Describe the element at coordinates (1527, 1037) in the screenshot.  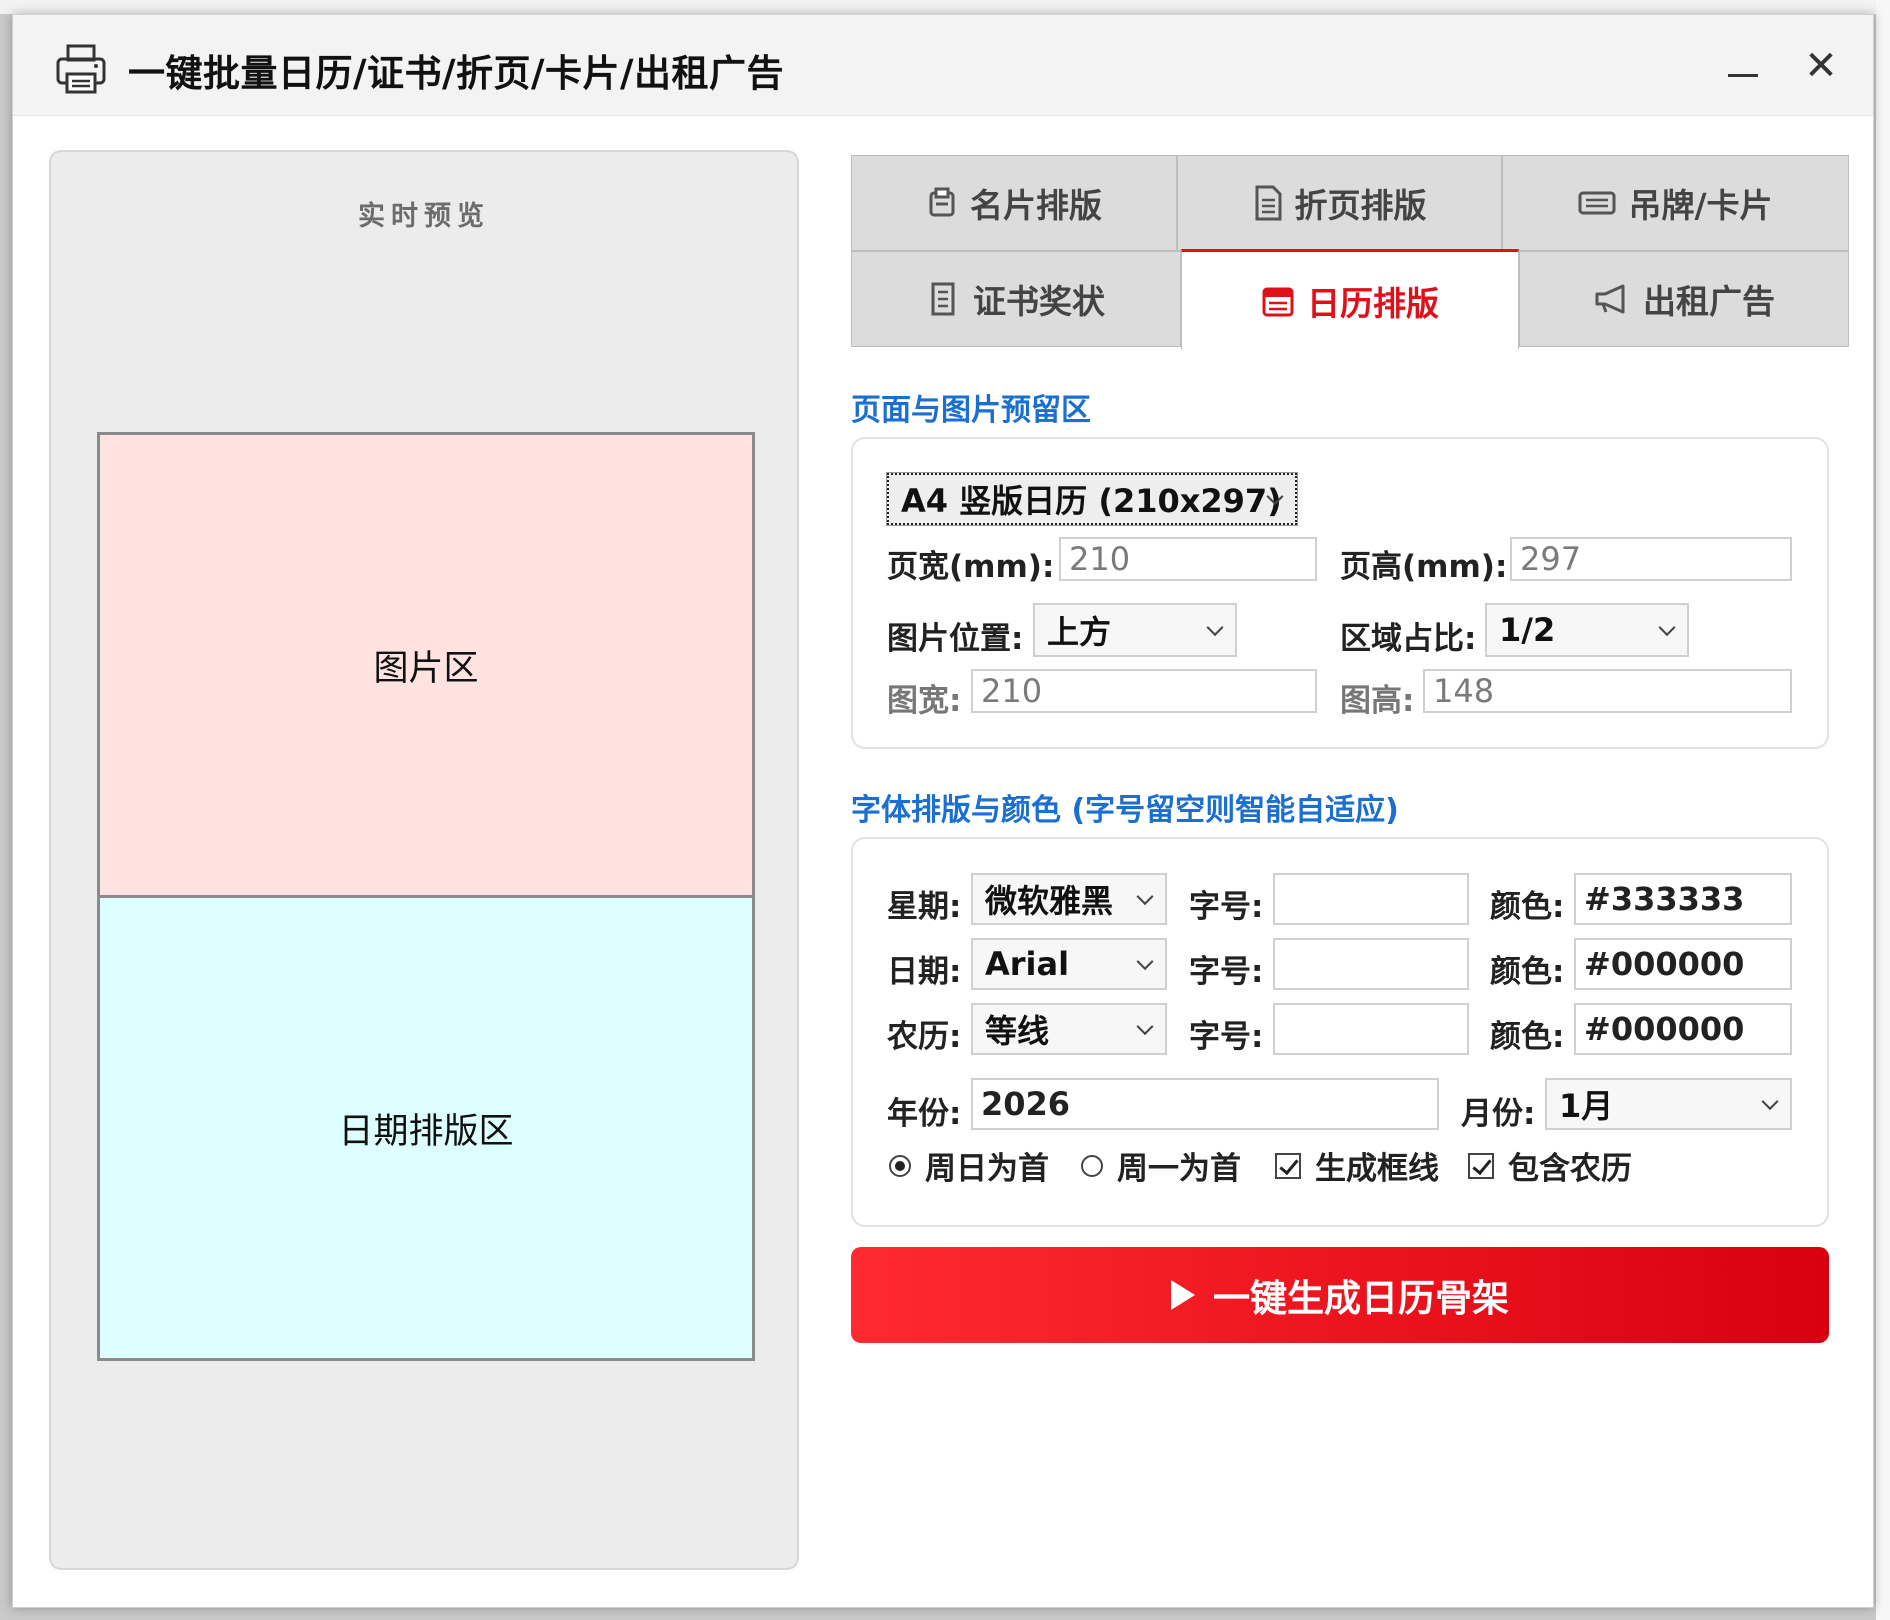
I see `lunar-color-label: 颜色:` at that location.